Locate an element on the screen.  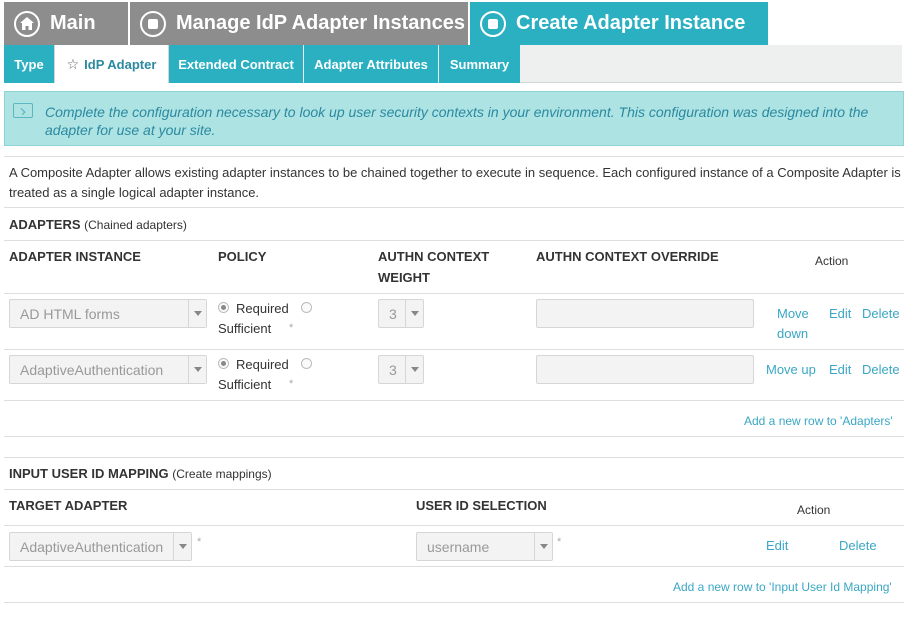
adapter-instance-select: AD HTML forms is located at coordinates (108, 313).